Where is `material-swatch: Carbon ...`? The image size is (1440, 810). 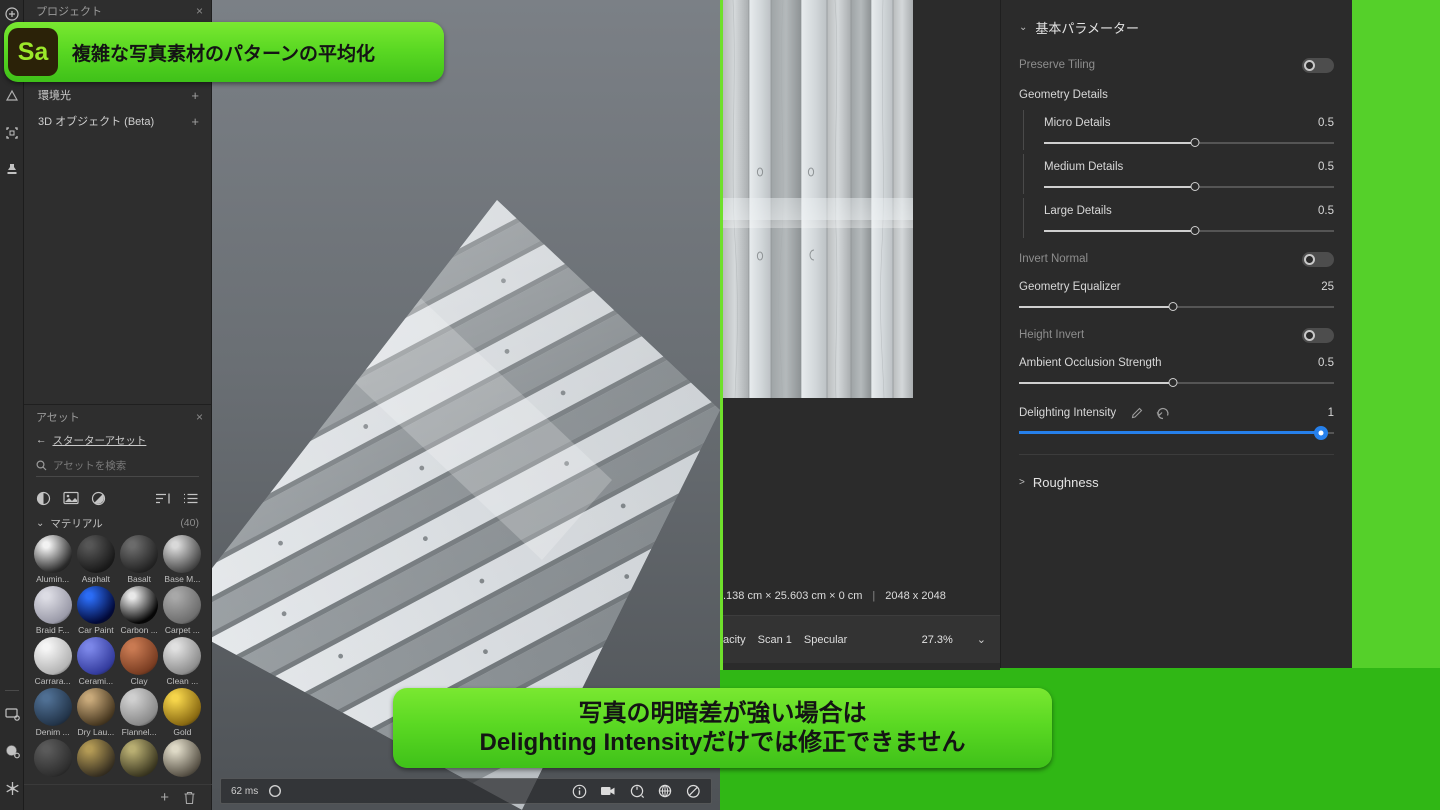 material-swatch: Carbon ... is located at coordinates (139, 610).